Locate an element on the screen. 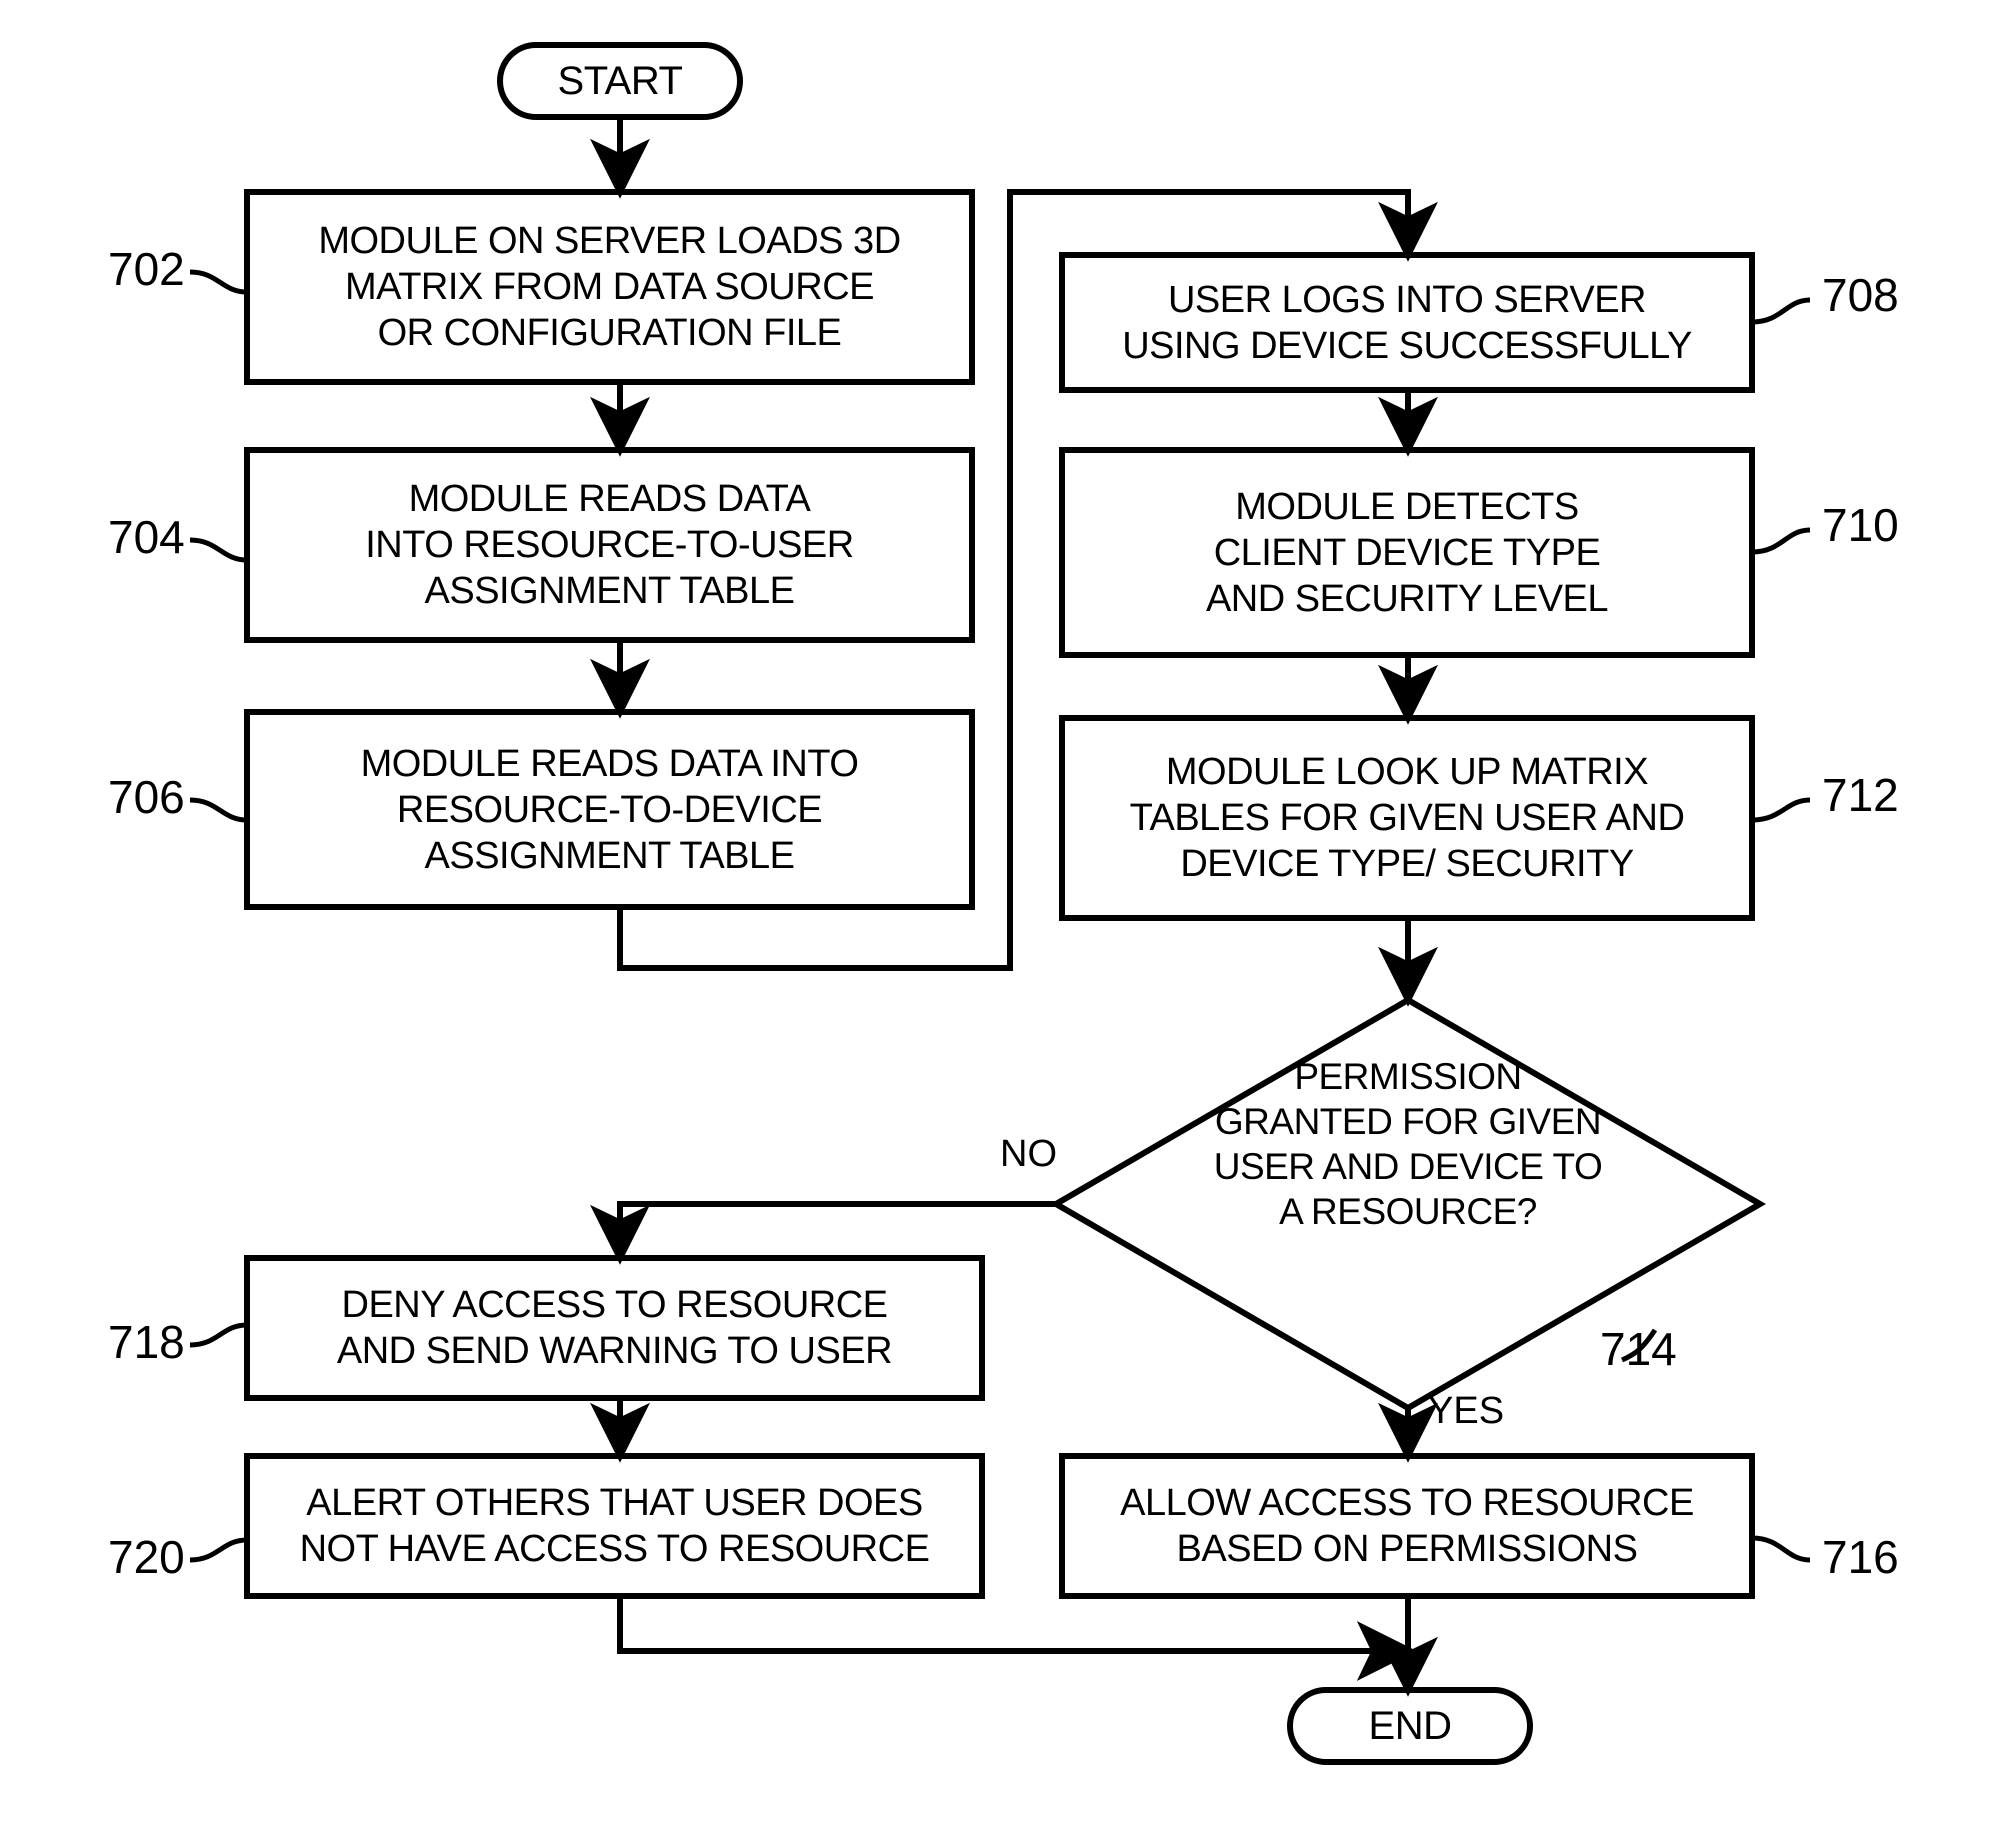 The height and width of the screenshot is (1829, 2006). ref-numeral-708: 708 is located at coordinates (1860, 295).